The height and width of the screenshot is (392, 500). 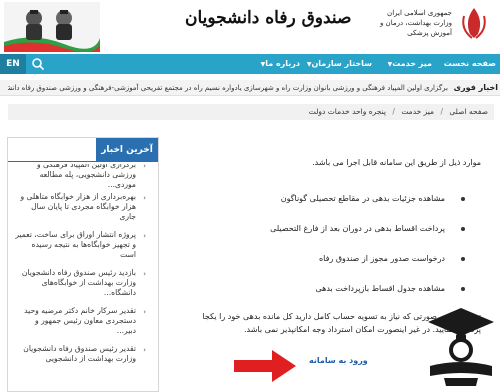 What do you see at coordinates (13, 64) in the screenshot?
I see `language-button: EN` at bounding box center [13, 64].